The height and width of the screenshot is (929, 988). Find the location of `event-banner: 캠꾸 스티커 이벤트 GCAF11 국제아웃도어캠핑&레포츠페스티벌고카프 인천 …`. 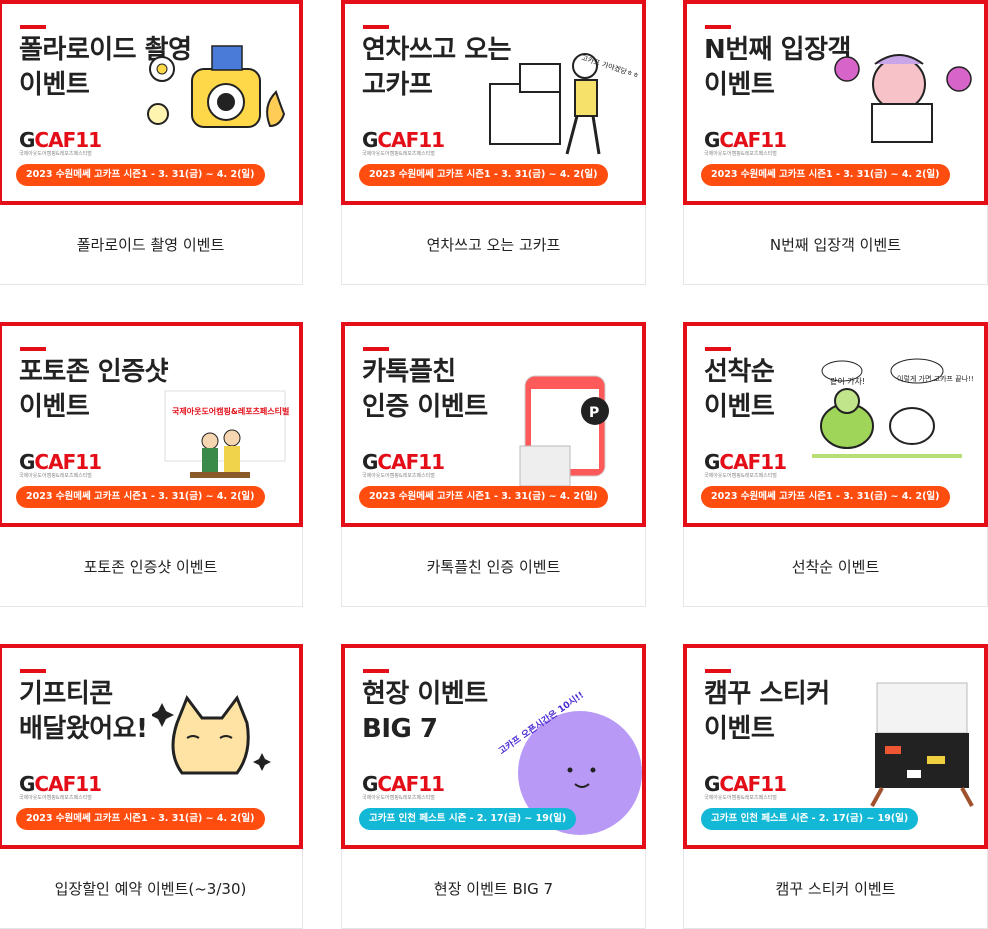

event-banner: 캠꾸 스티커 이벤트 GCAF11 국제아웃도어캠핑&레포츠페스티벌고카프 인천 … is located at coordinates (835, 746).